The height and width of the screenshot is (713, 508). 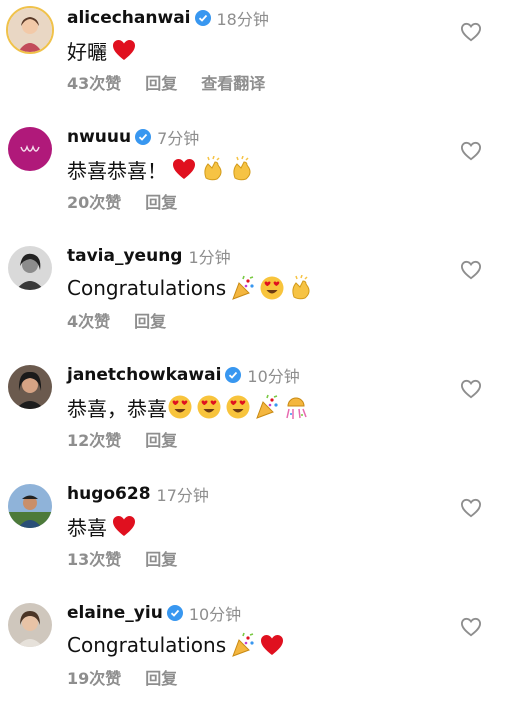 I want to click on username: janetchowkawai, so click(x=144, y=375).